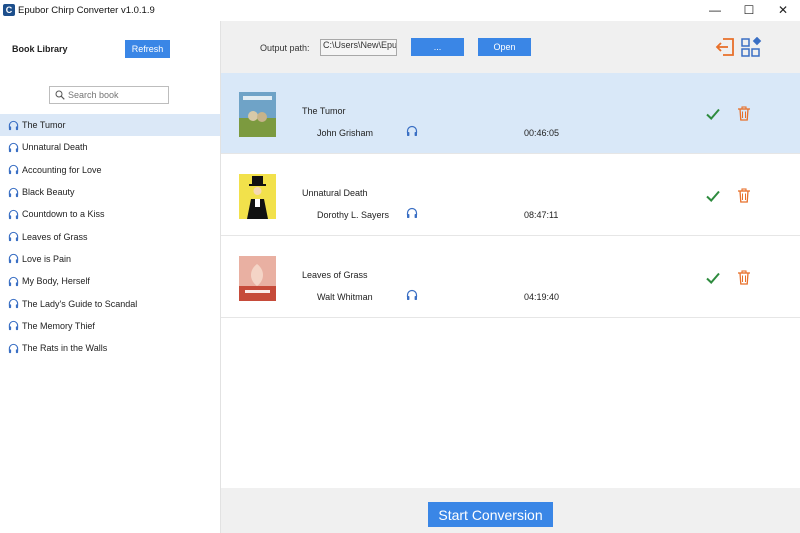 The width and height of the screenshot is (800, 533). What do you see at coordinates (353, 215) in the screenshot?
I see `queue-book-author: Dorothy L. Sayers` at bounding box center [353, 215].